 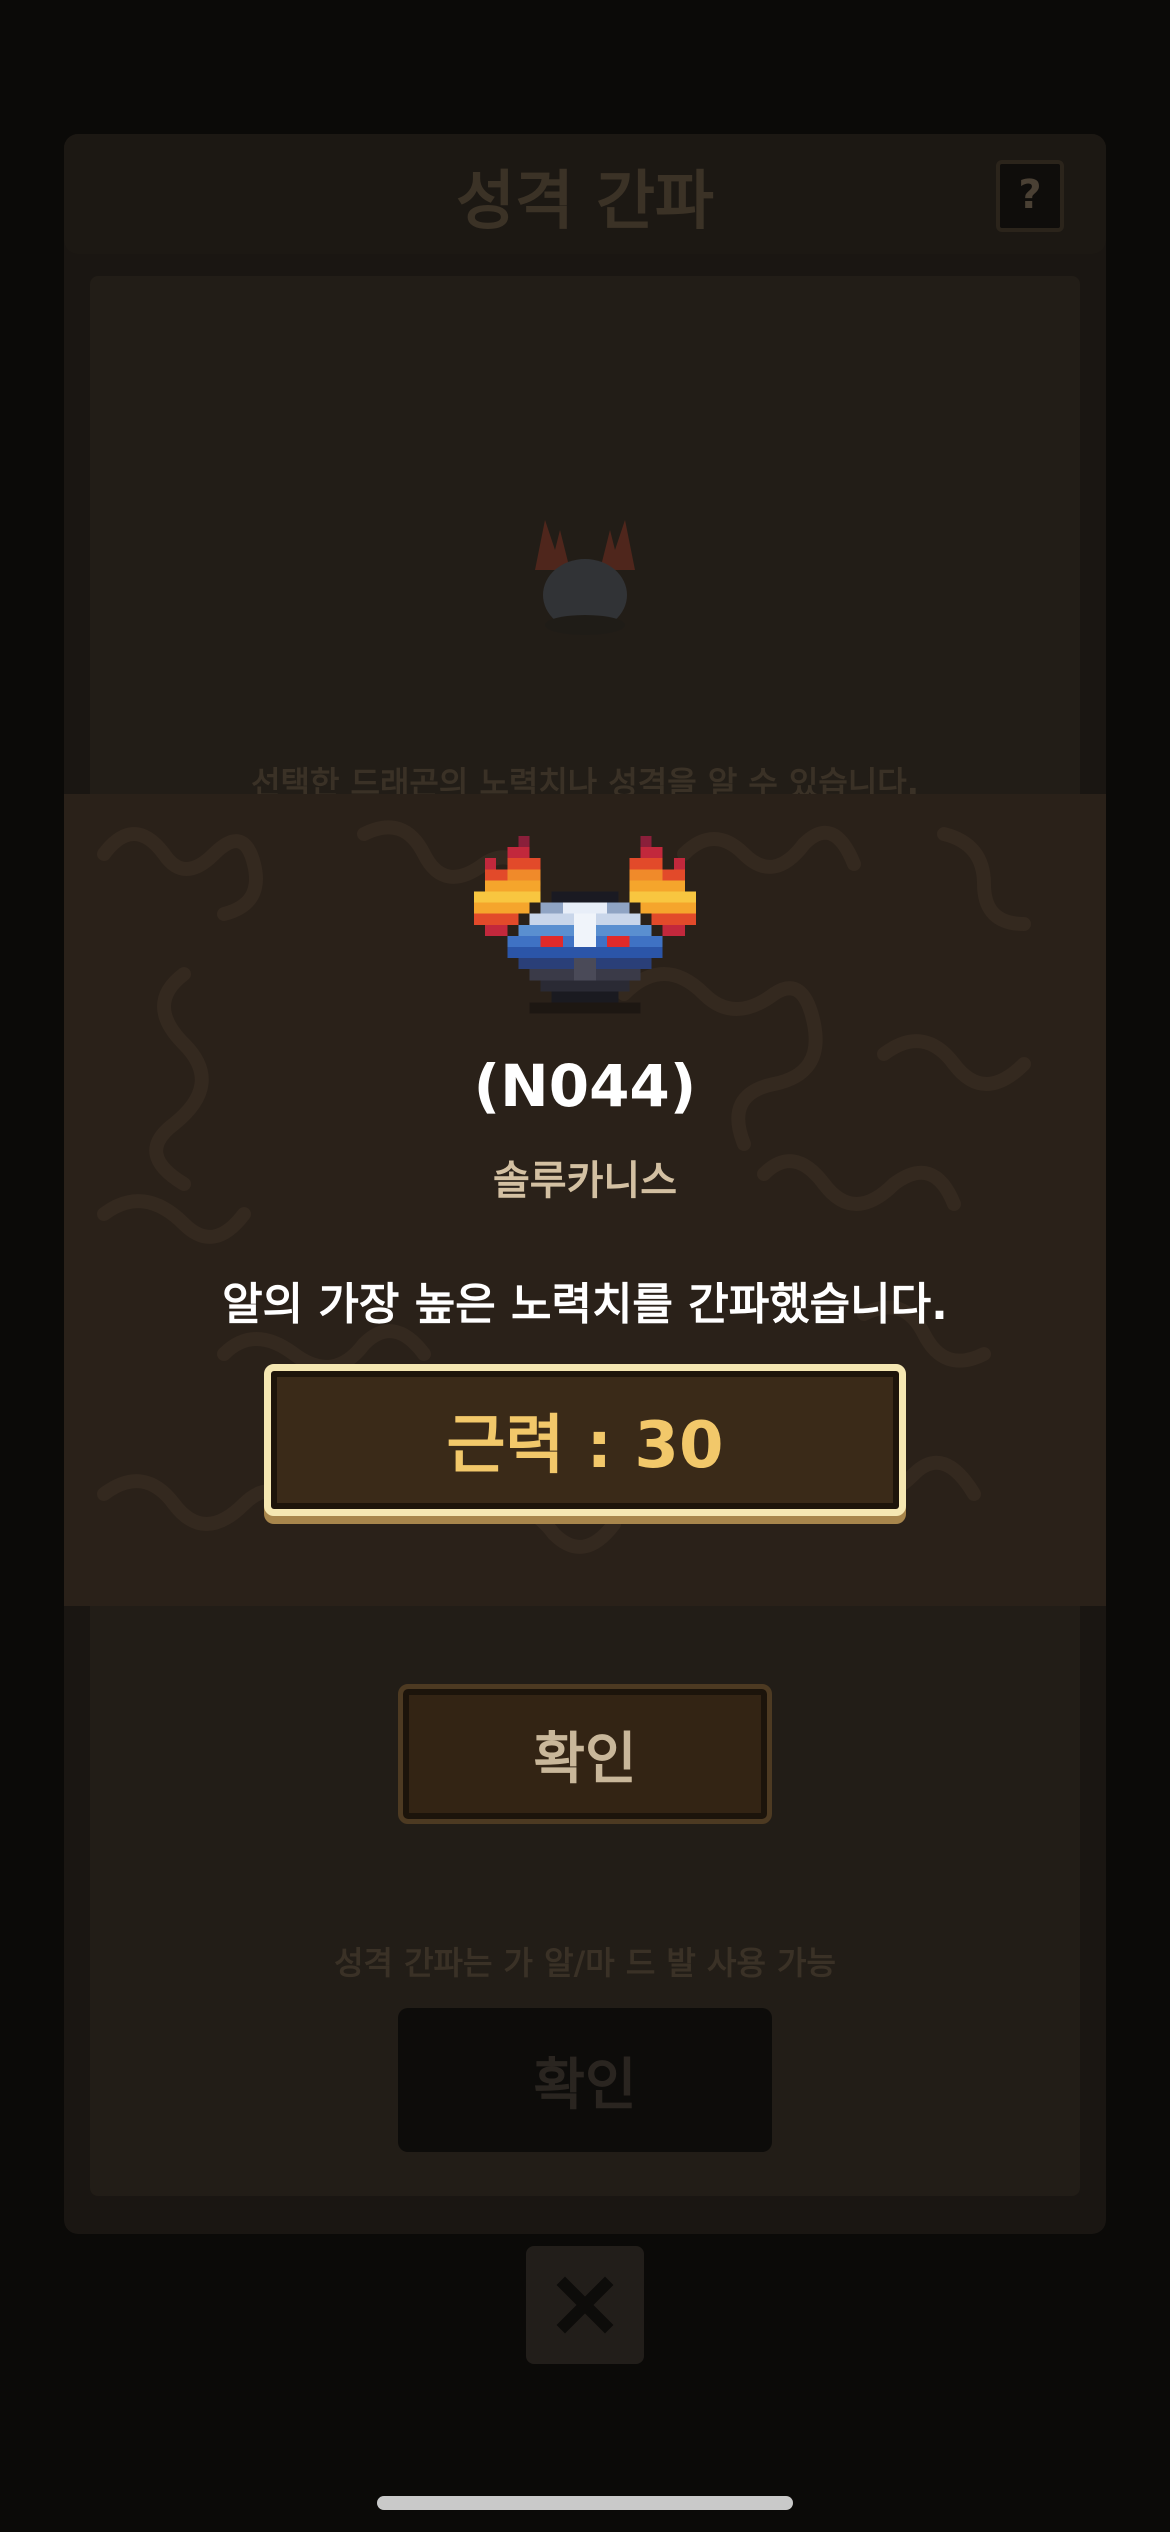 I want to click on stat-result-box: 근력 : 30, so click(x=585, y=1440).